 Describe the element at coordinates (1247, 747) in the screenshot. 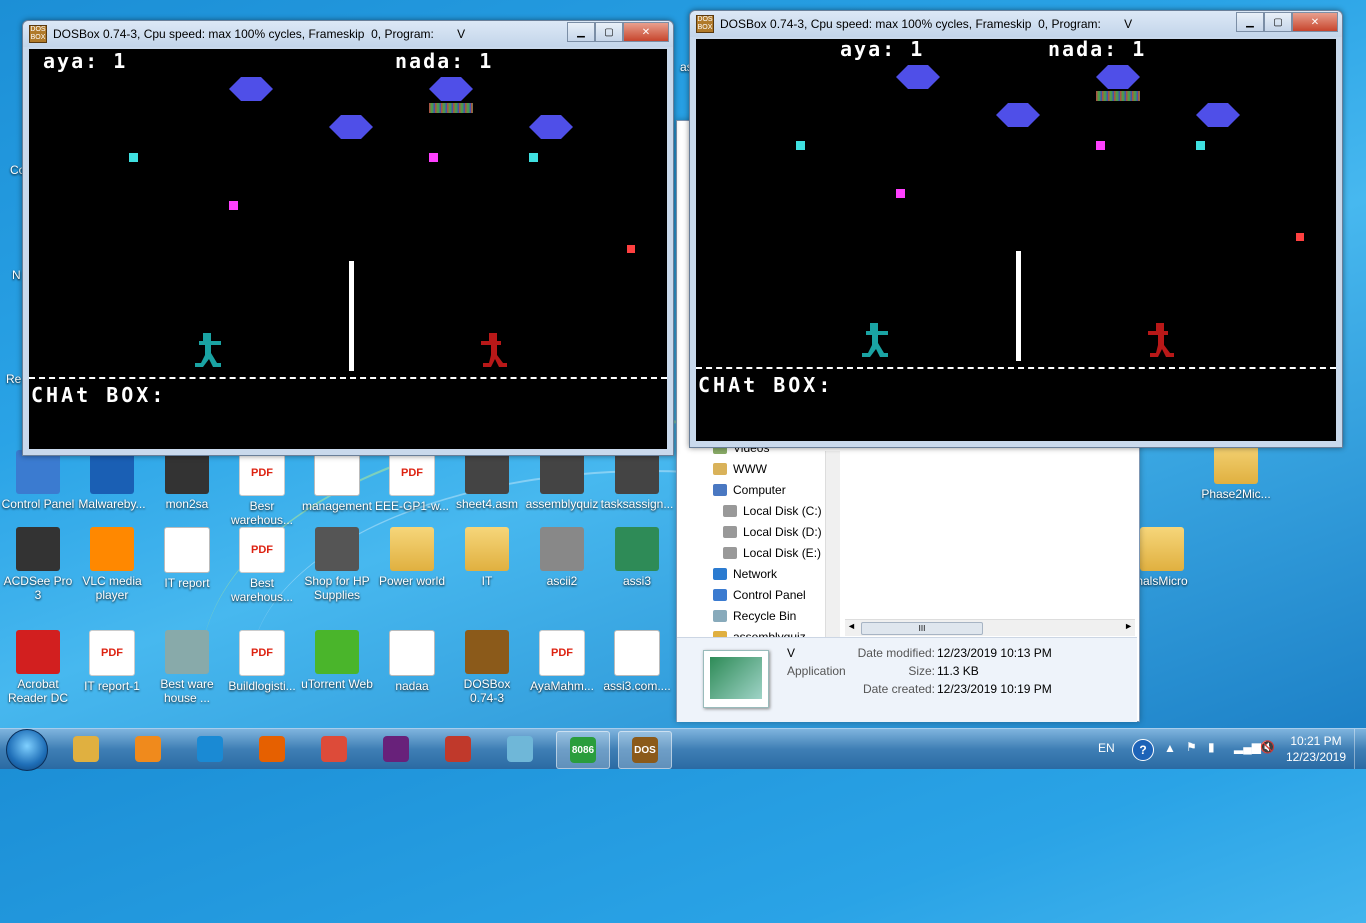

I see `network-signal-icon: ▂▄▆` at that location.